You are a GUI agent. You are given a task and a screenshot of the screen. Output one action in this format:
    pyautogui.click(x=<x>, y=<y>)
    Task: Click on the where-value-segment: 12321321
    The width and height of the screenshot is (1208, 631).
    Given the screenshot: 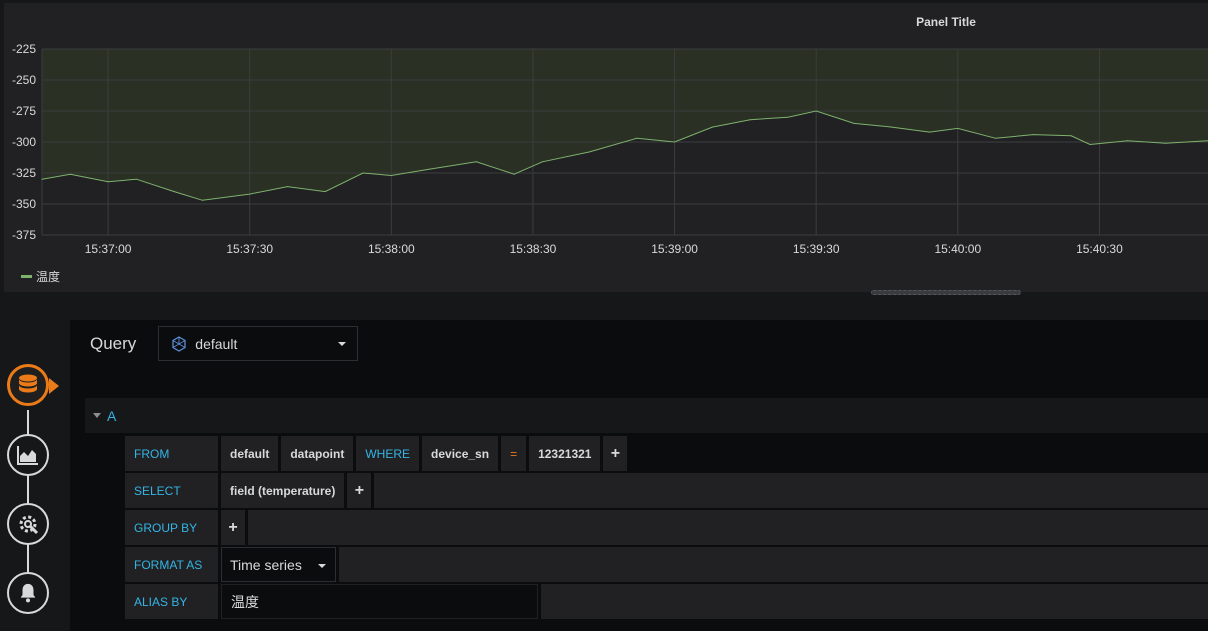 What is the action you would take?
    pyautogui.click(x=565, y=453)
    